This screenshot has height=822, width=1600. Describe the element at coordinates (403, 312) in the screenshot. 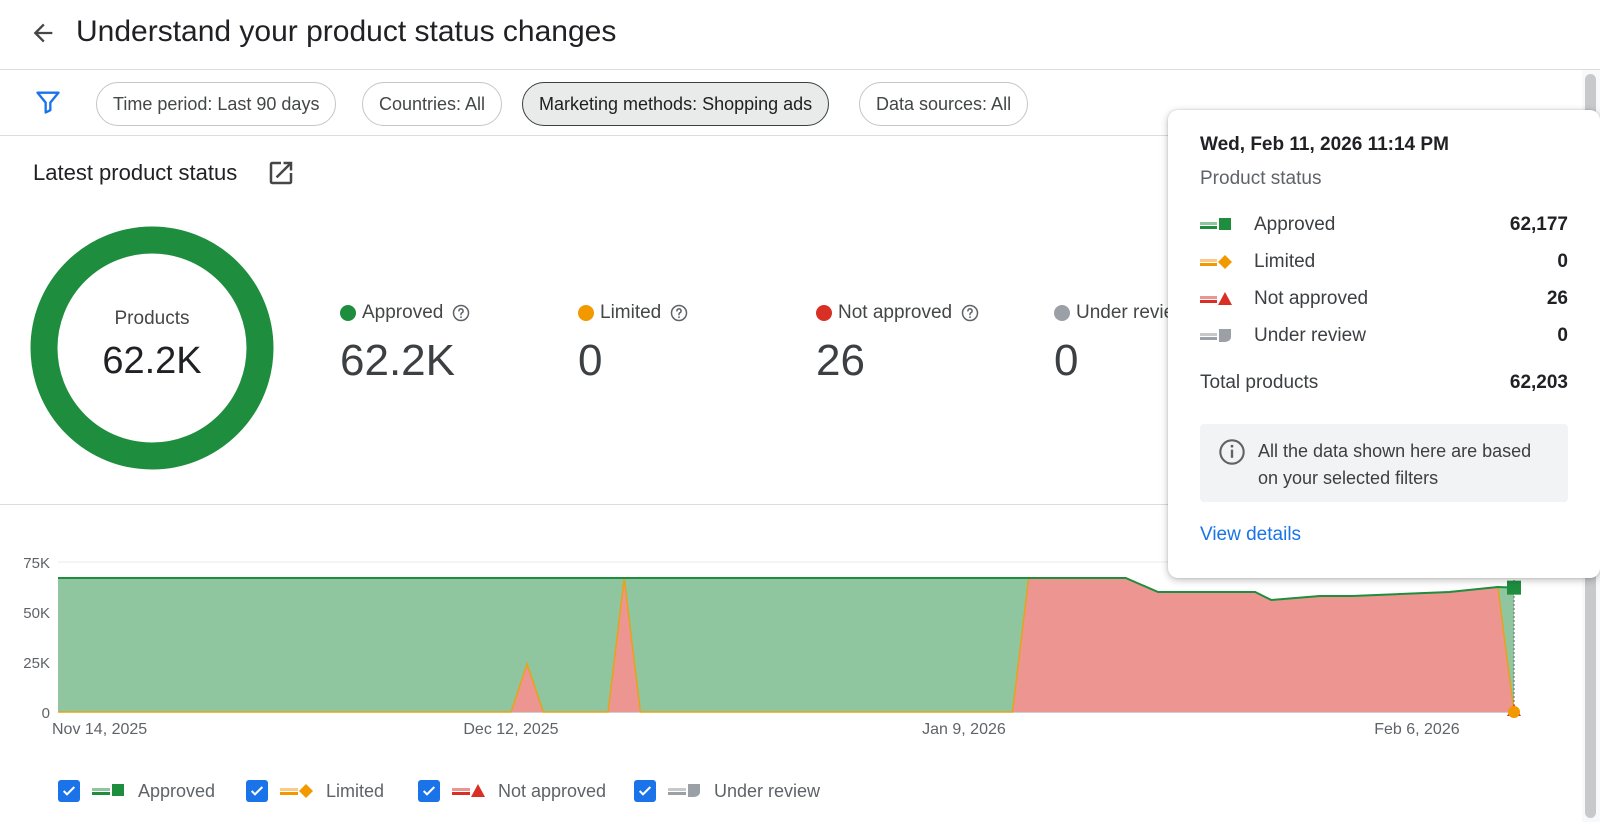

I see `stat-label: Approved` at that location.